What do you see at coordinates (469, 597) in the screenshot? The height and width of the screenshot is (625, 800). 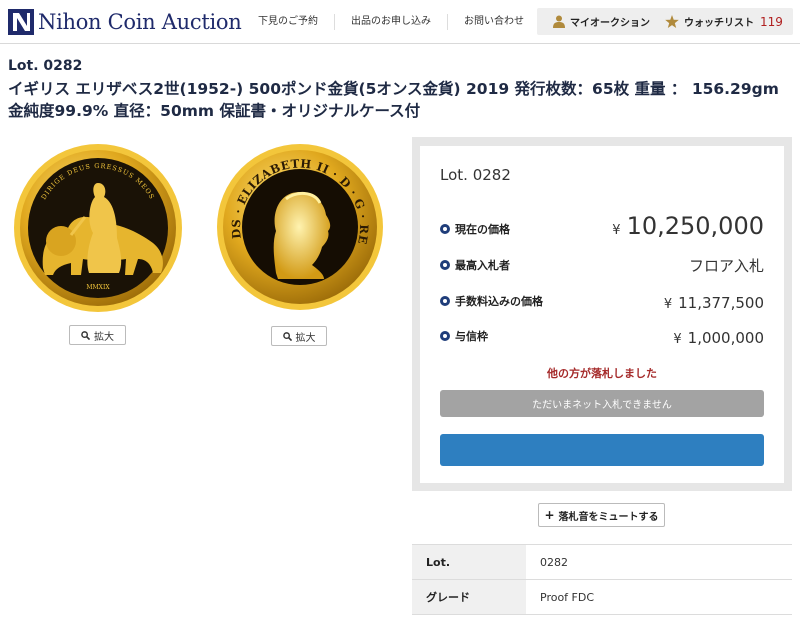 I see `detail-key: グレード` at bounding box center [469, 597].